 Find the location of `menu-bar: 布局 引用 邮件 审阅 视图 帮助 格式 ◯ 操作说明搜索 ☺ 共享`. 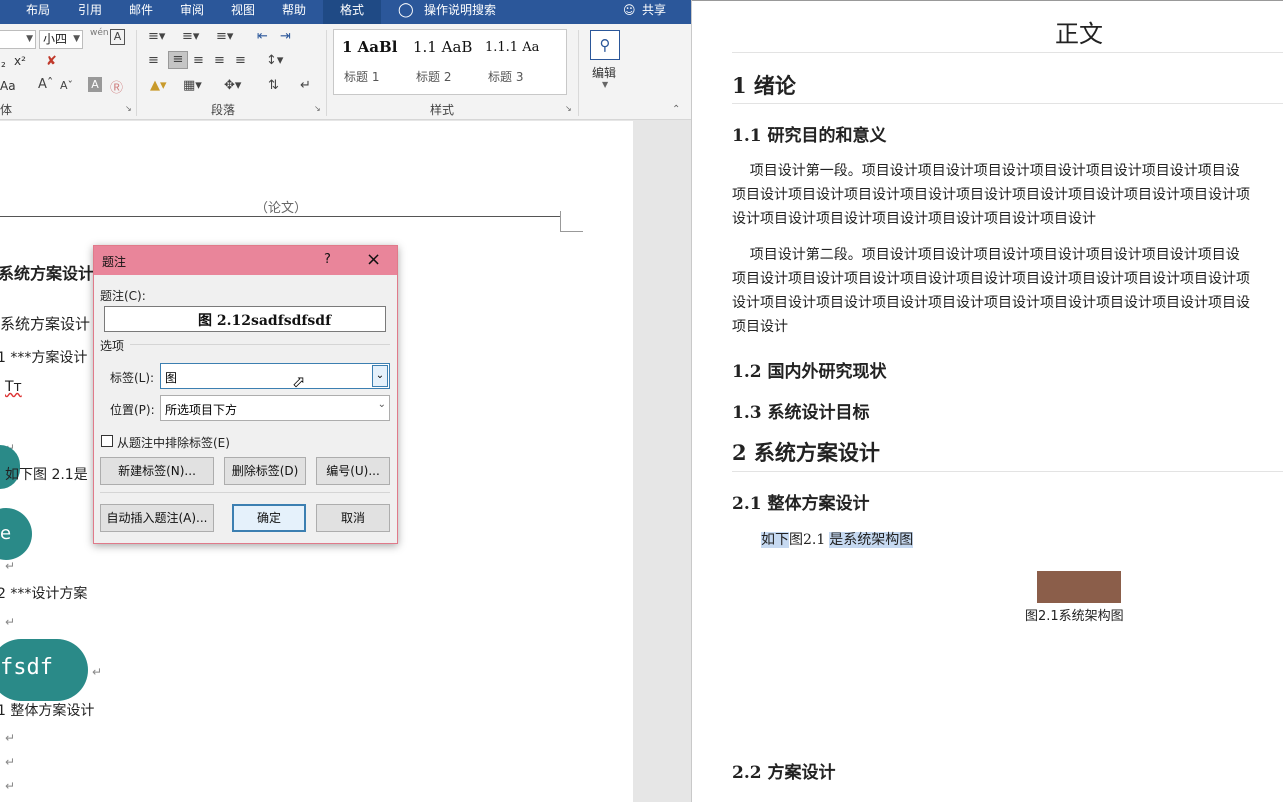

menu-bar: 布局 引用 邮件 审阅 视图 帮助 格式 ◯ 操作说明搜索 ☺ 共享 is located at coordinates (345, 12).